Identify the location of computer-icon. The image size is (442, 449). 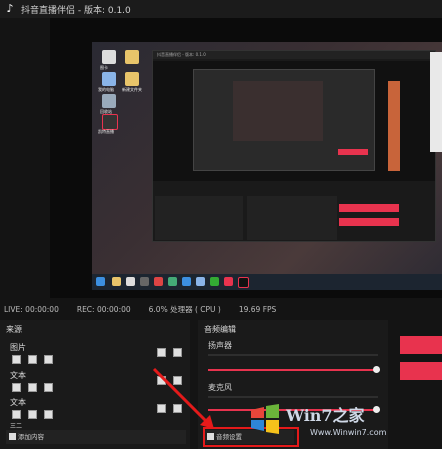
(109, 79).